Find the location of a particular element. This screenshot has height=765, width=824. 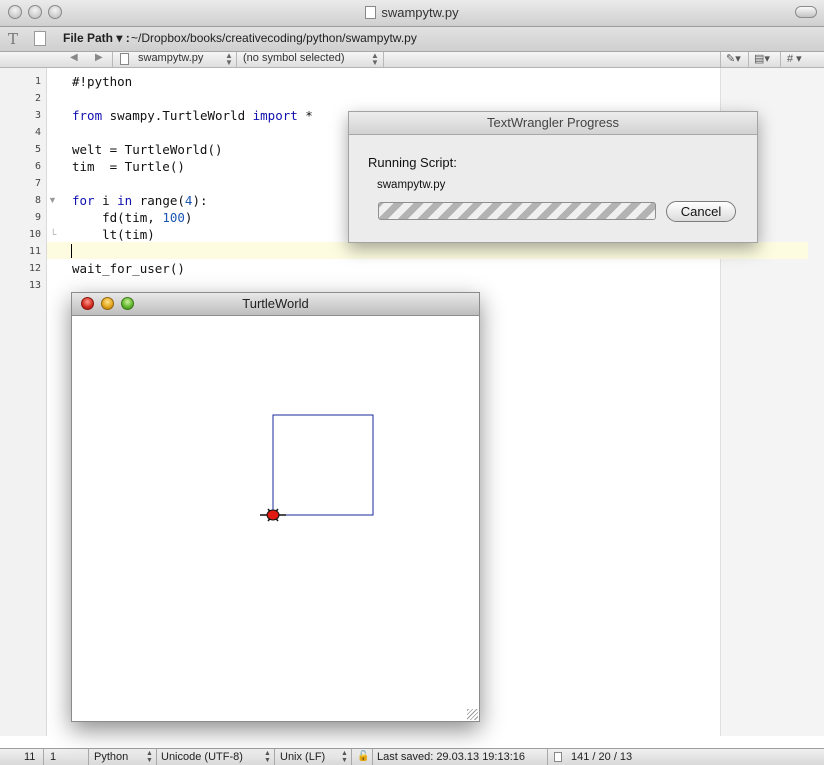

turtle-path is located at coordinates (323, 465).